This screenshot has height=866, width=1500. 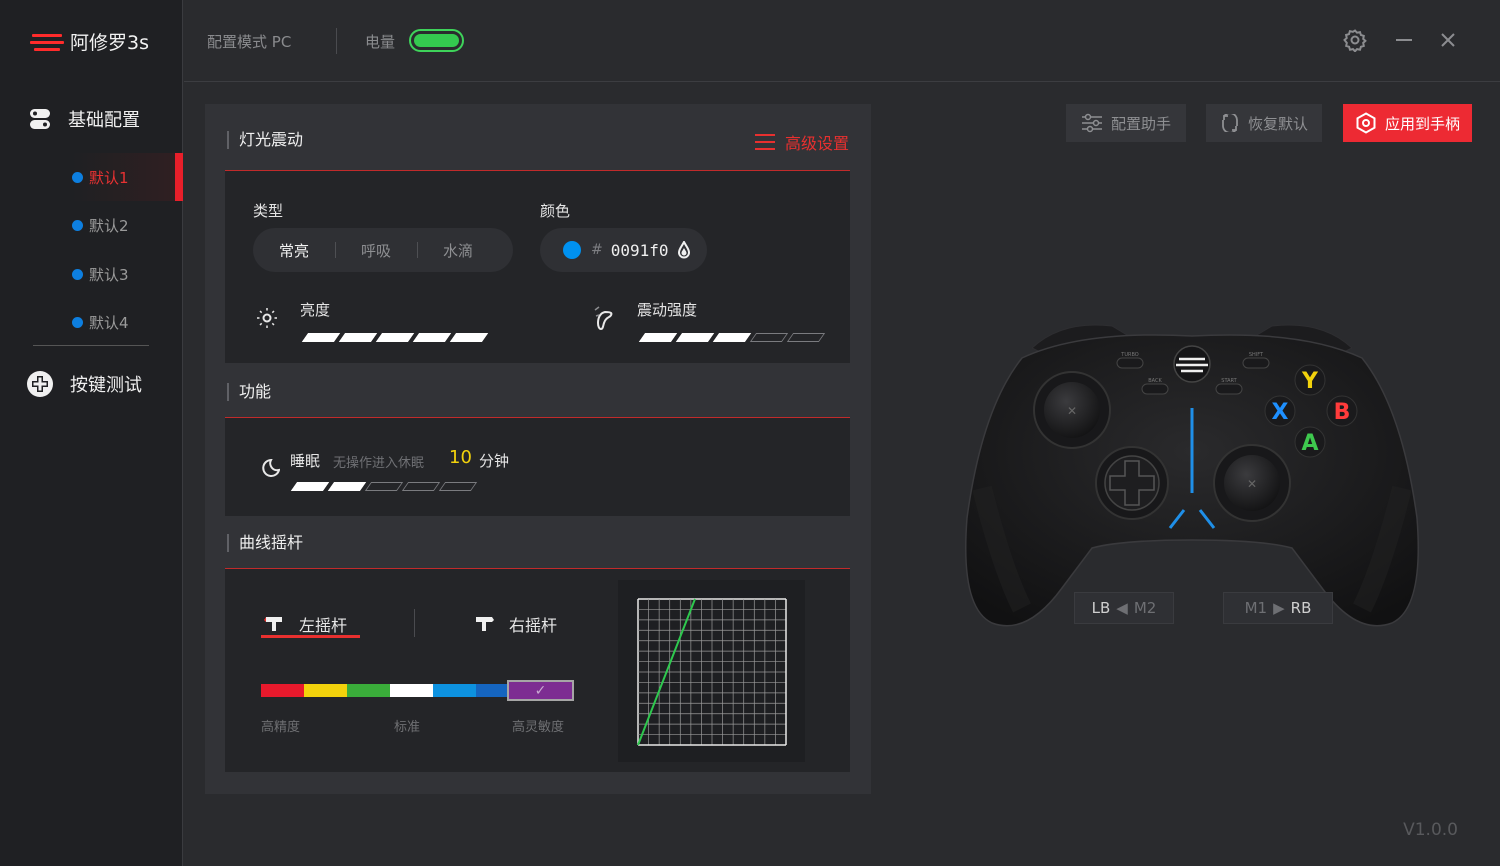 What do you see at coordinates (305, 624) in the screenshot?
I see `tab-left-stick: 左摇杆` at bounding box center [305, 624].